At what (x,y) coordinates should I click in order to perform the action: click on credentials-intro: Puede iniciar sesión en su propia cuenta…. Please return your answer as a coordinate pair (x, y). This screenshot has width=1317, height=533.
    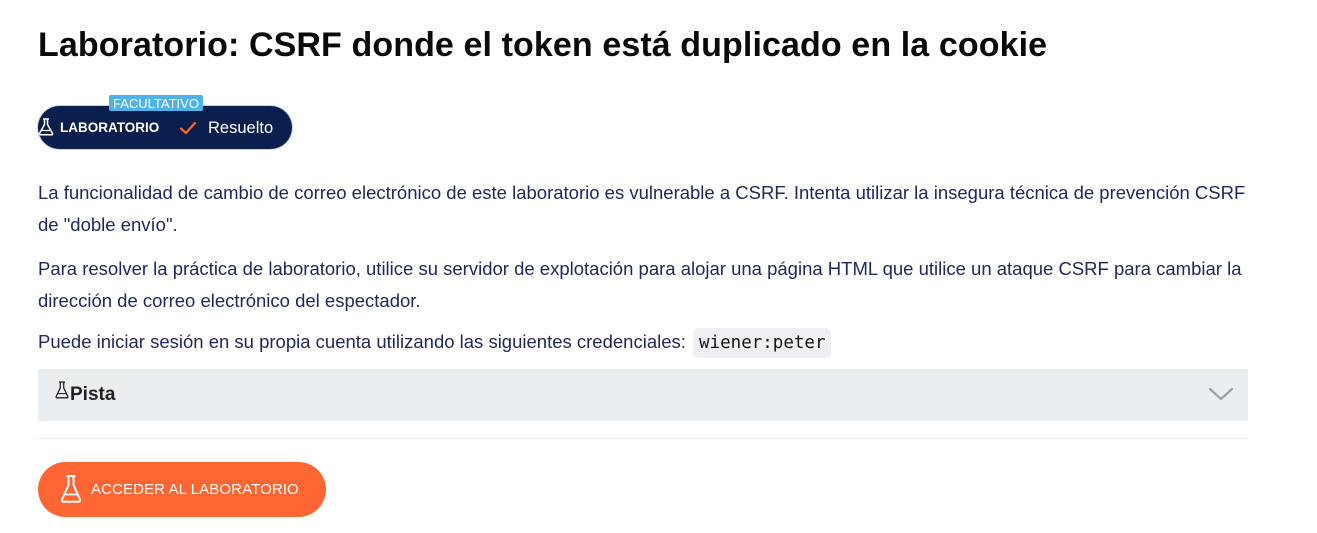
    Looking at the image, I should click on (362, 341).